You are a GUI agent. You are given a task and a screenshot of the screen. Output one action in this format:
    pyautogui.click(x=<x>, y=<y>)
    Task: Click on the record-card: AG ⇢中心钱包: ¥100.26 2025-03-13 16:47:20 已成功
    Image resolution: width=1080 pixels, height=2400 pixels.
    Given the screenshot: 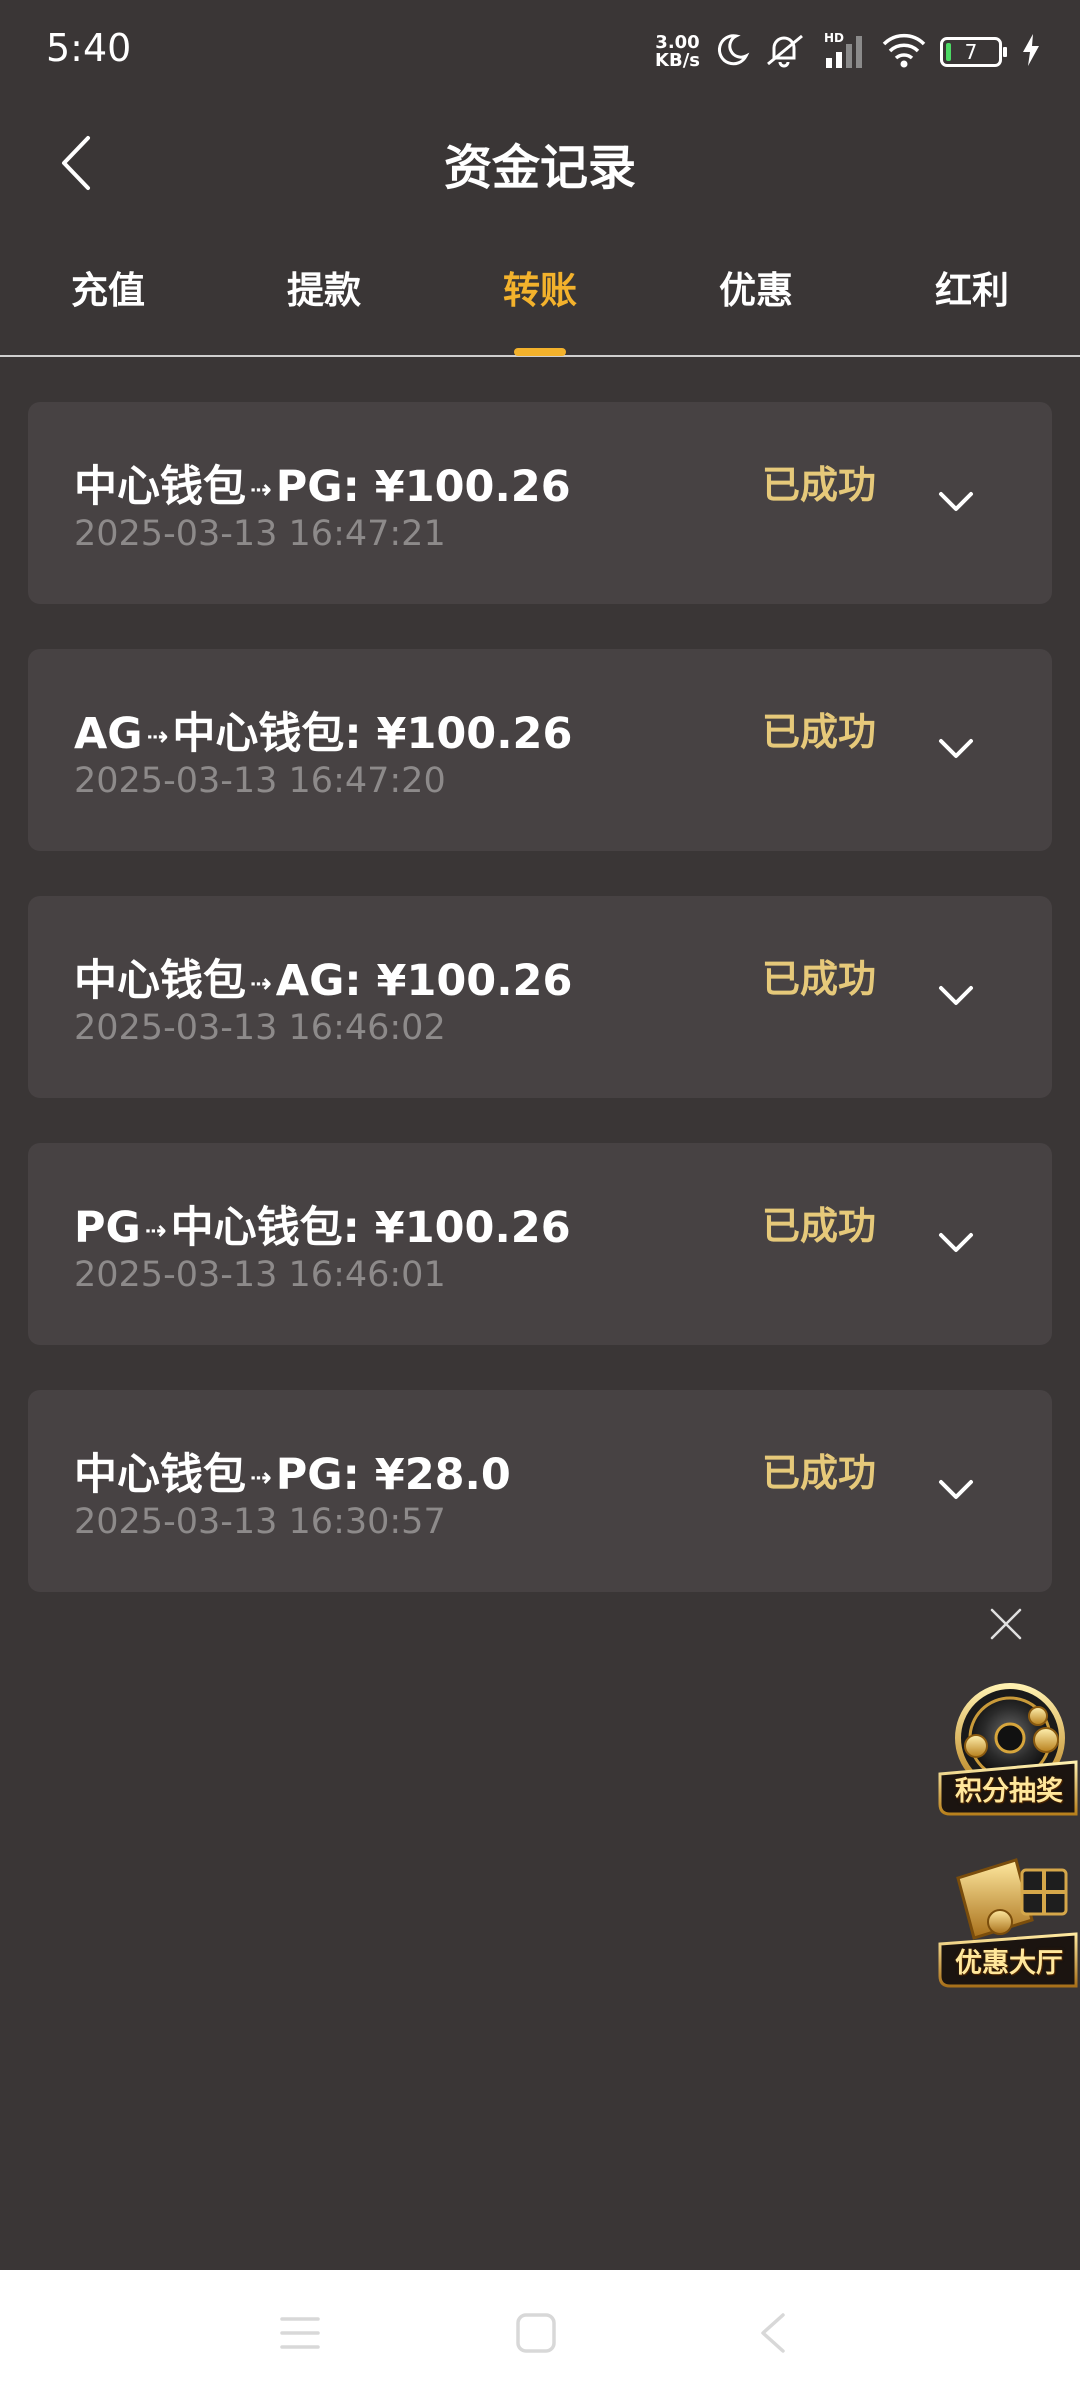 What is the action you would take?
    pyautogui.click(x=540, y=750)
    